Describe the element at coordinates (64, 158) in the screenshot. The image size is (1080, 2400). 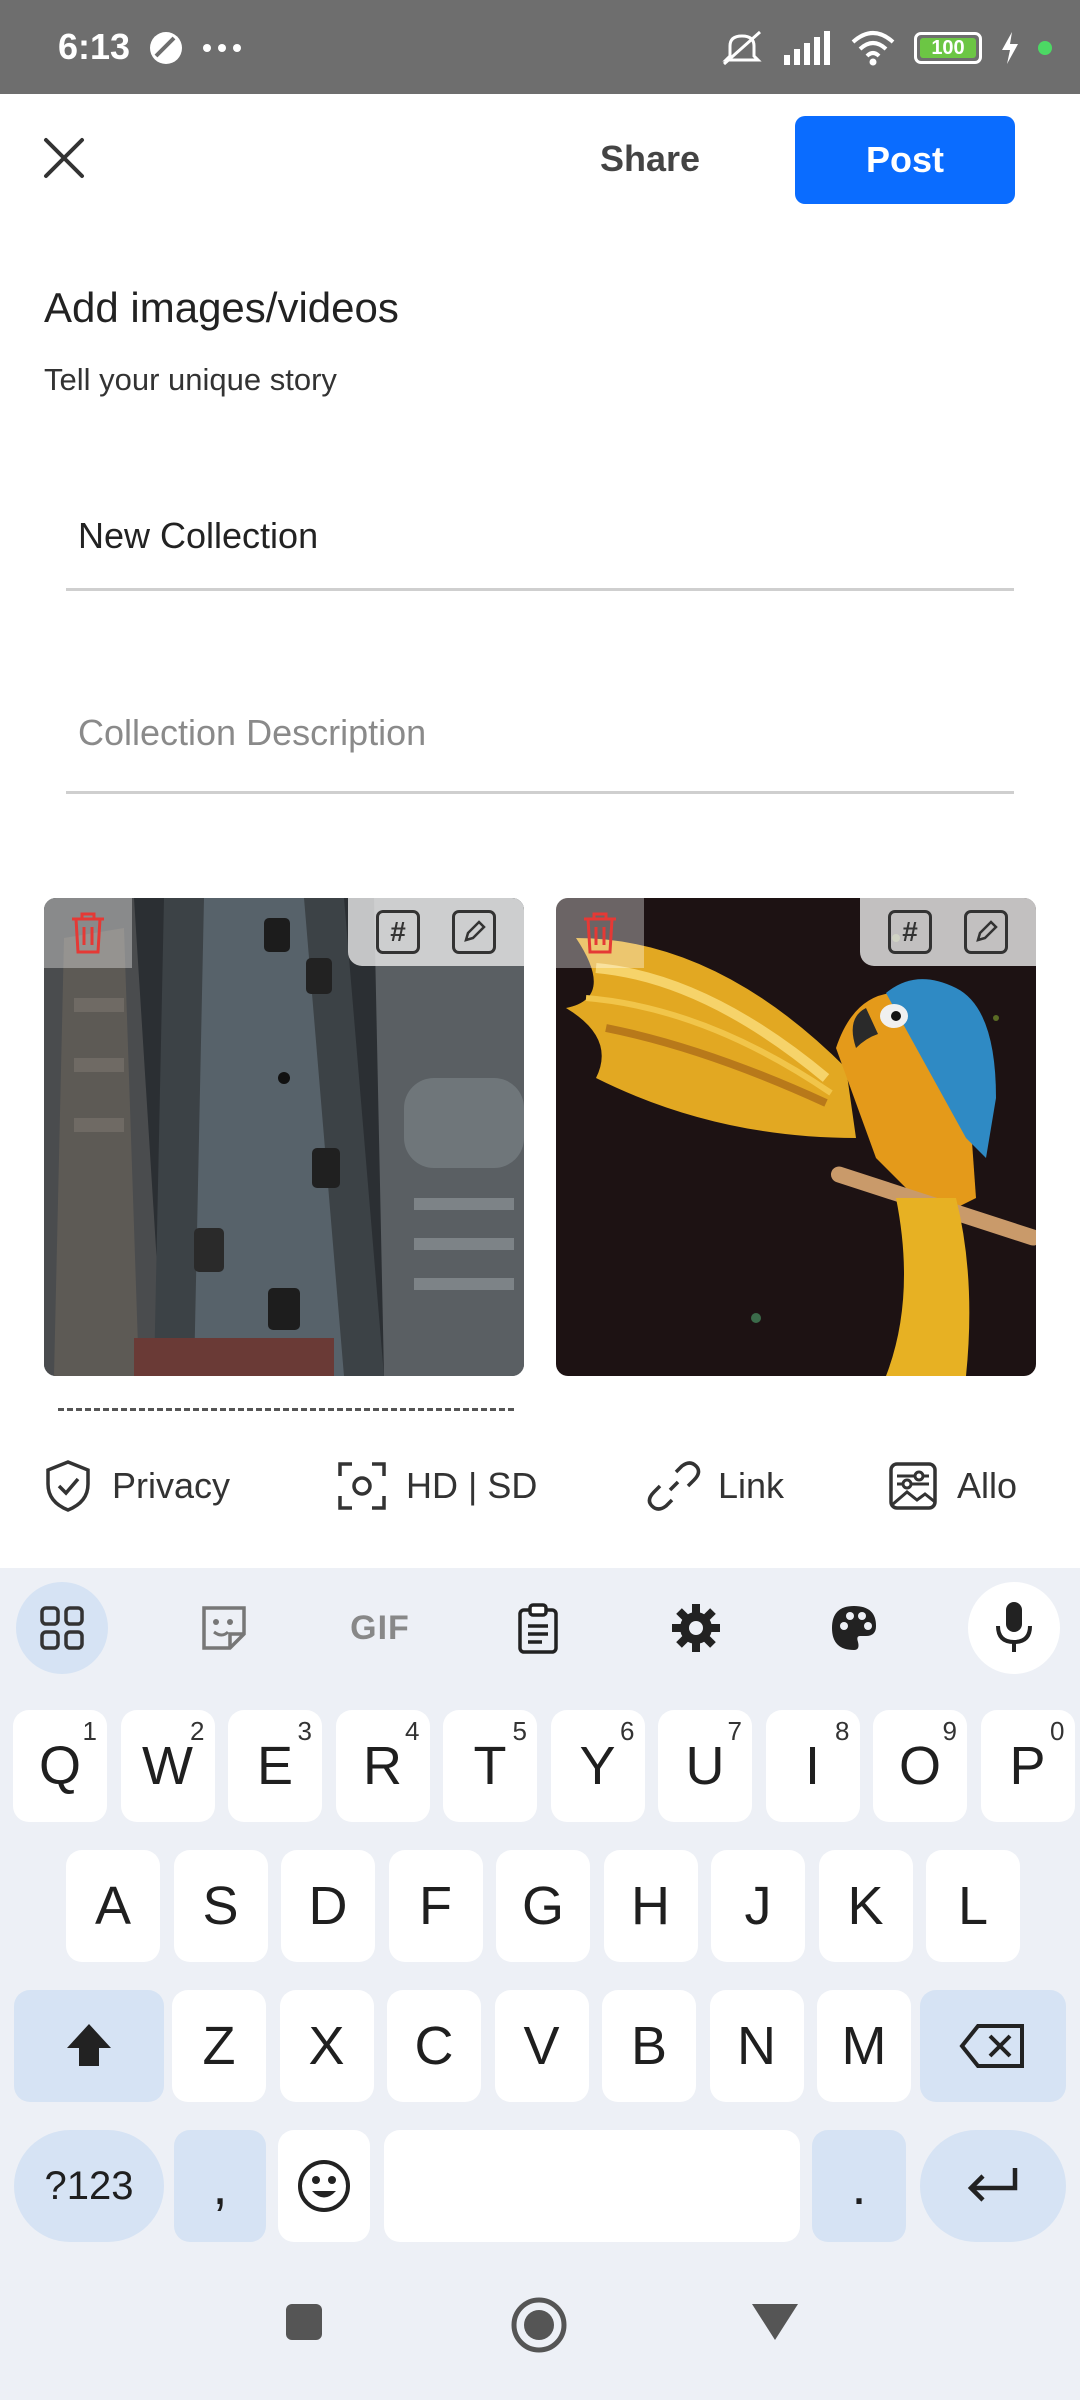
I see `close-icon` at that location.